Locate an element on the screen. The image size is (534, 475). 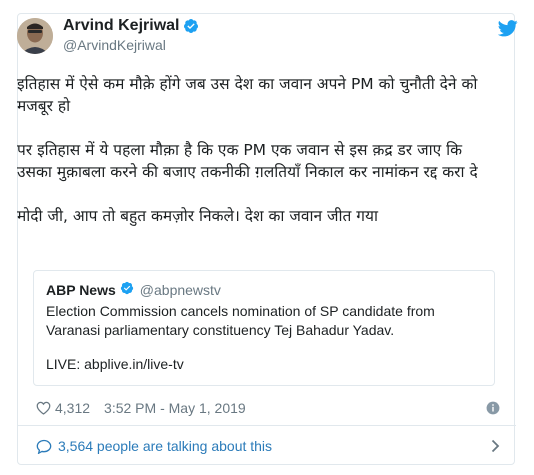
chevron-right-icon is located at coordinates (495, 446).